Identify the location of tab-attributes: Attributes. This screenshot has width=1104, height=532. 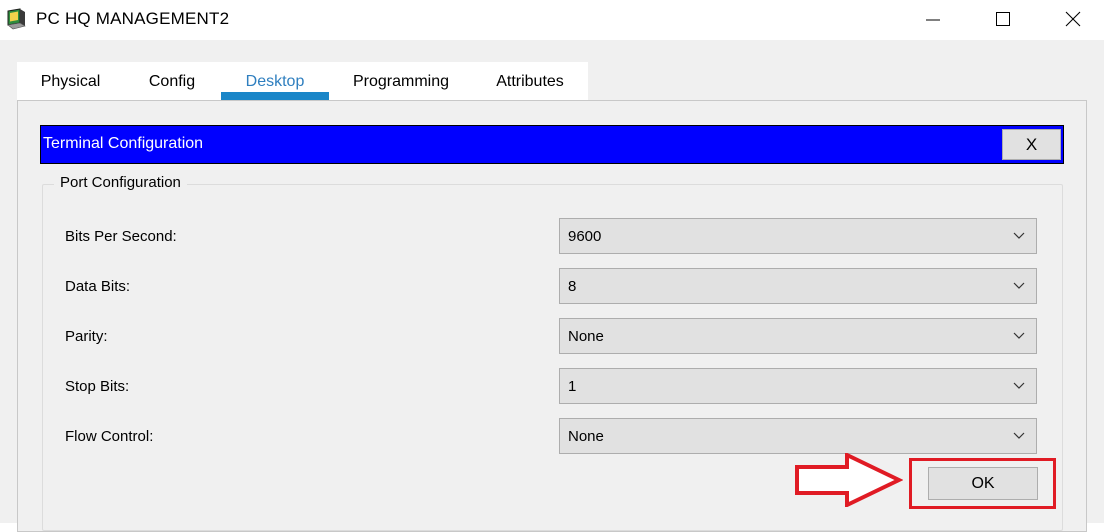
(530, 81).